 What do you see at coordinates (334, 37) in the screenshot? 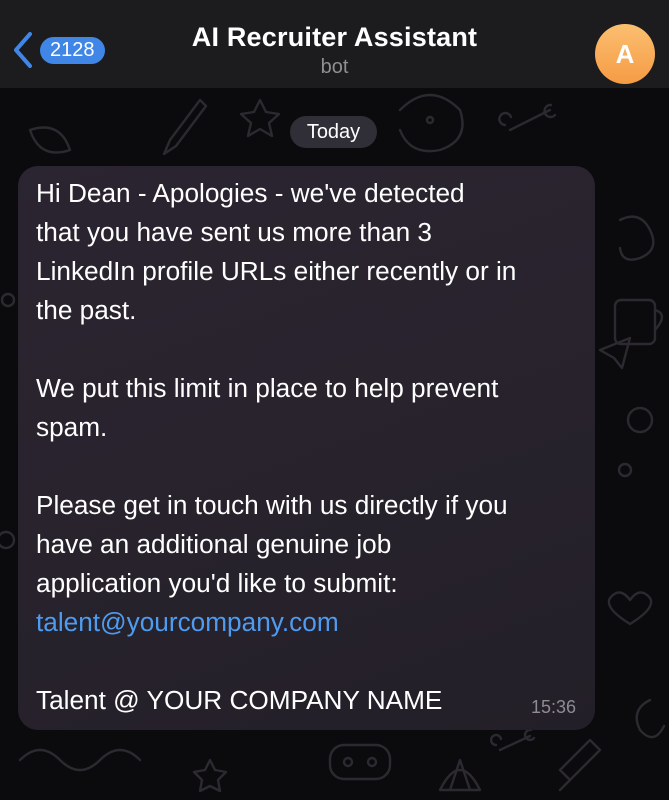
I see `chat-title: AI Recruiter Assistant` at bounding box center [334, 37].